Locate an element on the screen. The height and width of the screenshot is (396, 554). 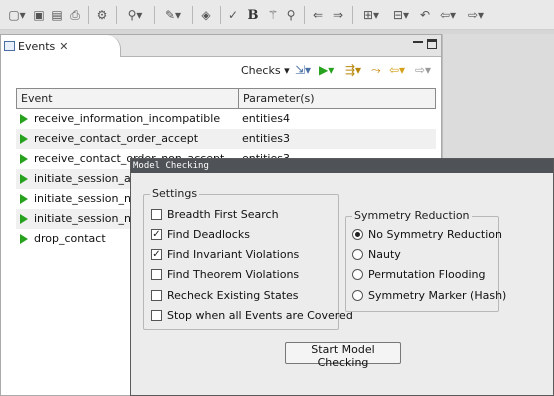
new-icon: ▢▾ is located at coordinates (17, 15).